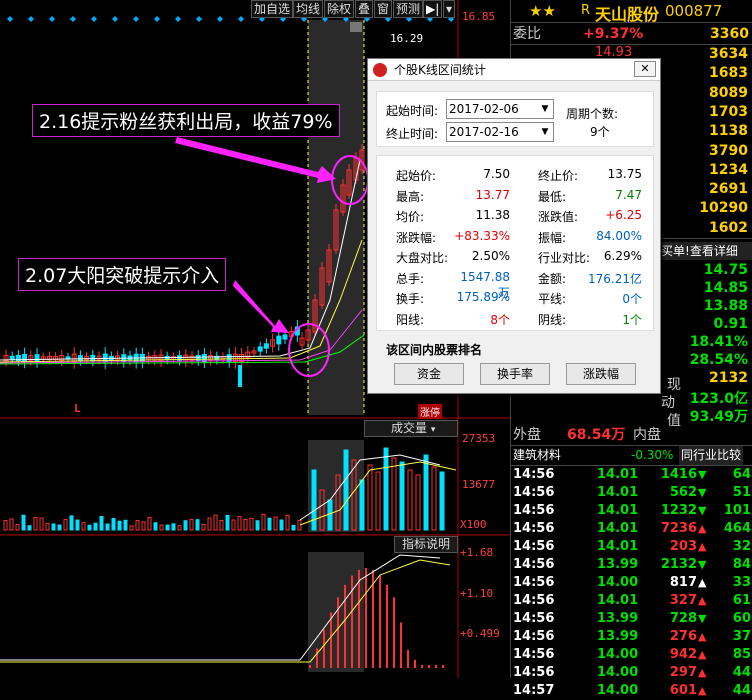 The image size is (752, 700). I want to click on tick-volume: 327, so click(683, 600).